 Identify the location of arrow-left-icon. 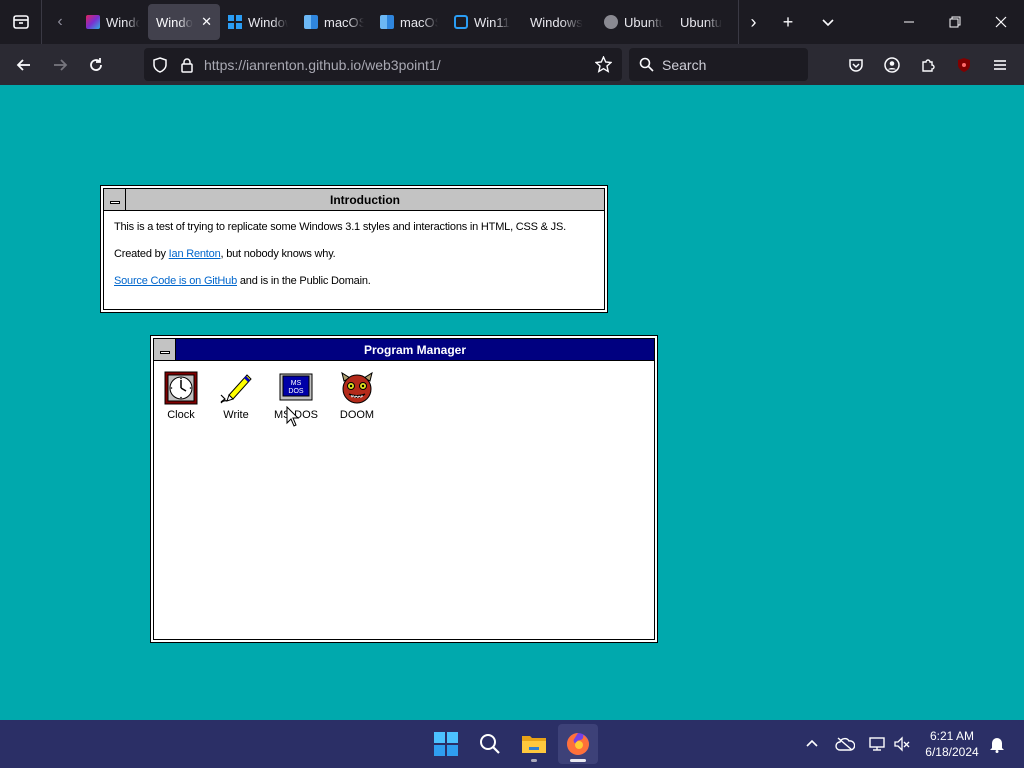
(23, 64).